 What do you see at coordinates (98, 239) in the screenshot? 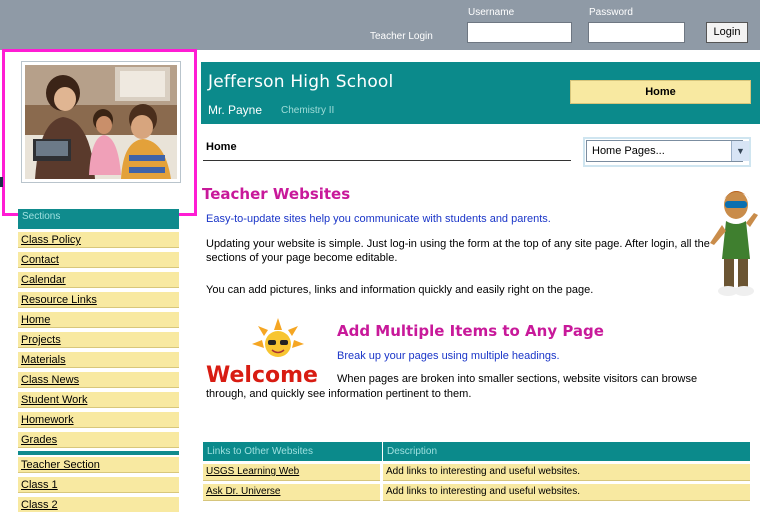
I see `sidebar-item-class-policy: Class Policy` at bounding box center [98, 239].